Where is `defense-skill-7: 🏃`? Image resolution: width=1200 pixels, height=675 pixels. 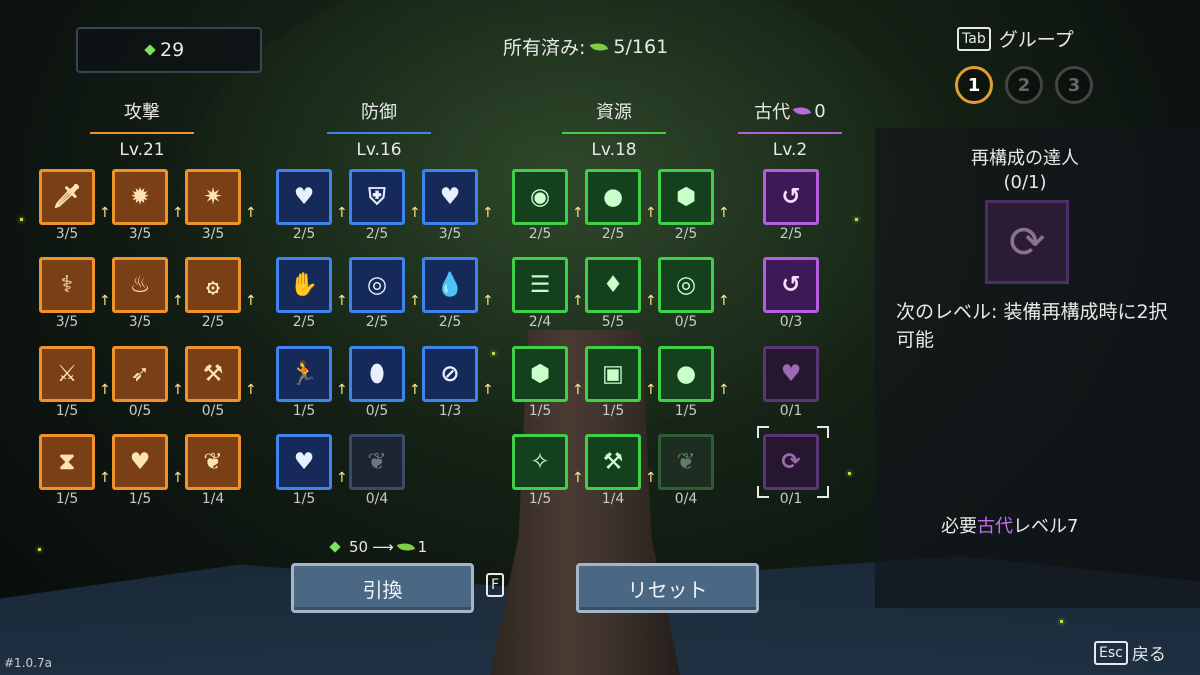 defense-skill-7: 🏃 is located at coordinates (304, 374).